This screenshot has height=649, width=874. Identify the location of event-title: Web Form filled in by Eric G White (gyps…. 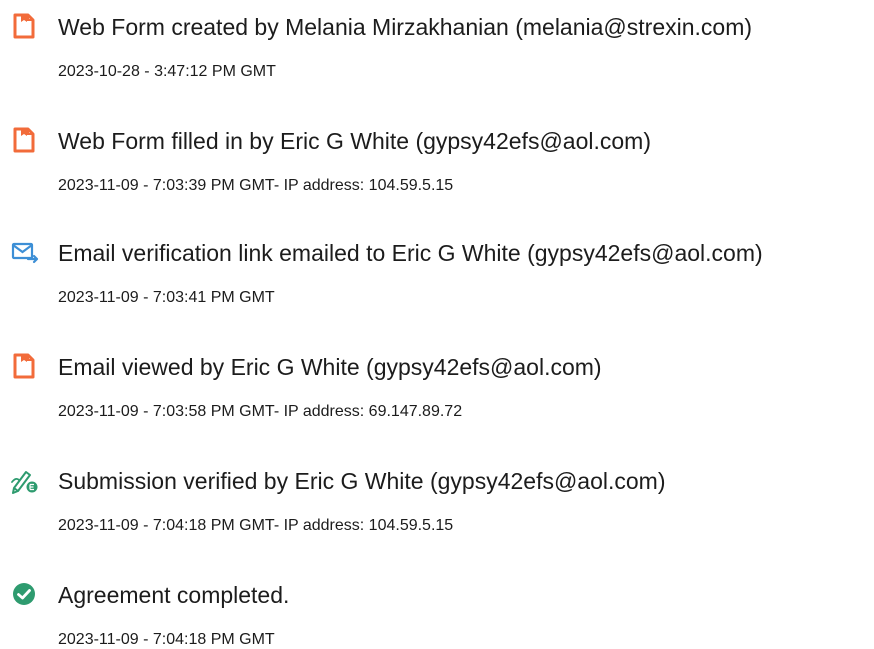
(354, 141).